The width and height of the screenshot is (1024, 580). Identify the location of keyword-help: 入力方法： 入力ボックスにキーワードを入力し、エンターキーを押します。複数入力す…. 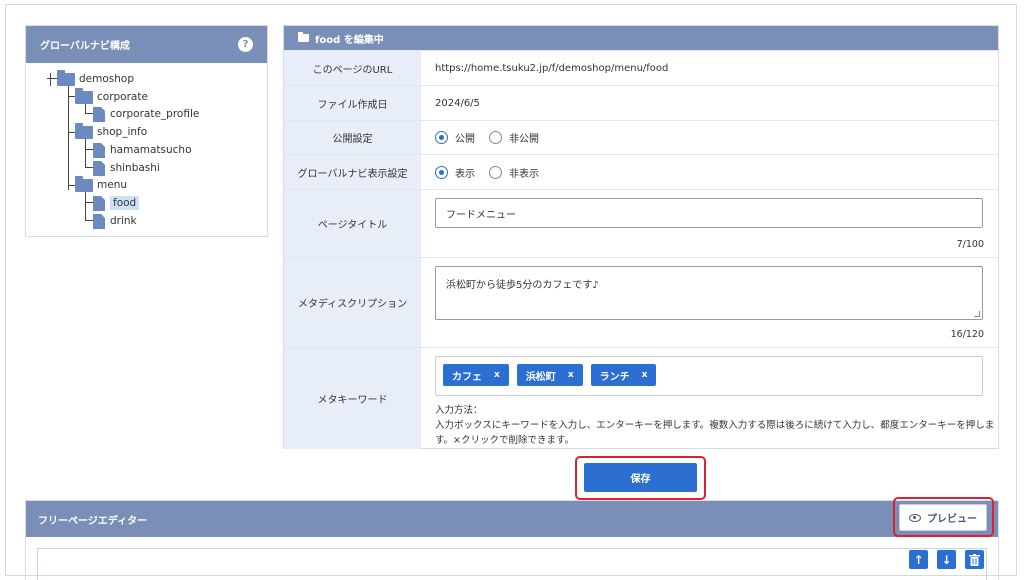
(715, 425).